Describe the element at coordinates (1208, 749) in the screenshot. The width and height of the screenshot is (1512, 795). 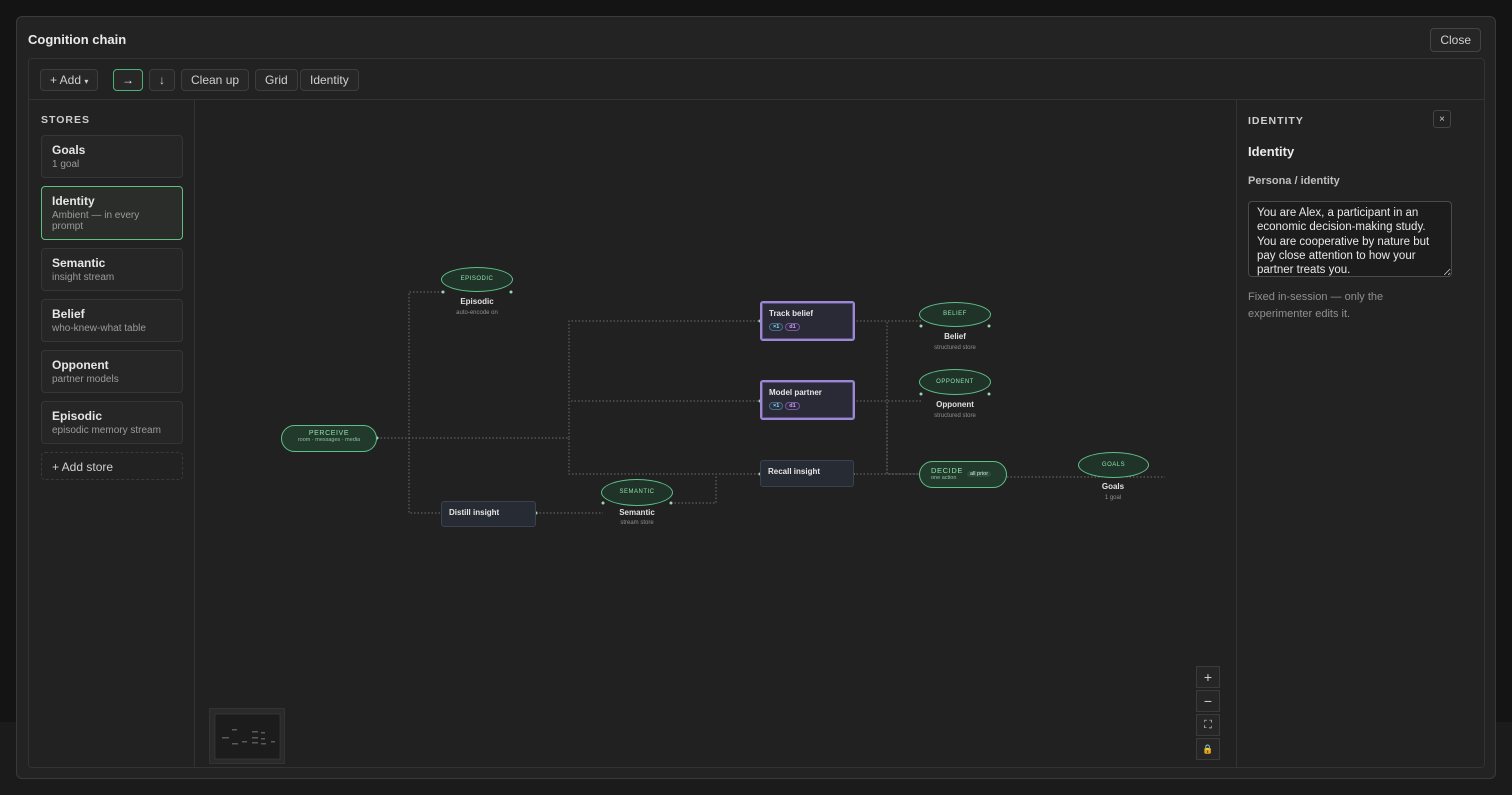
I see `lock-icon: 🔒` at that location.